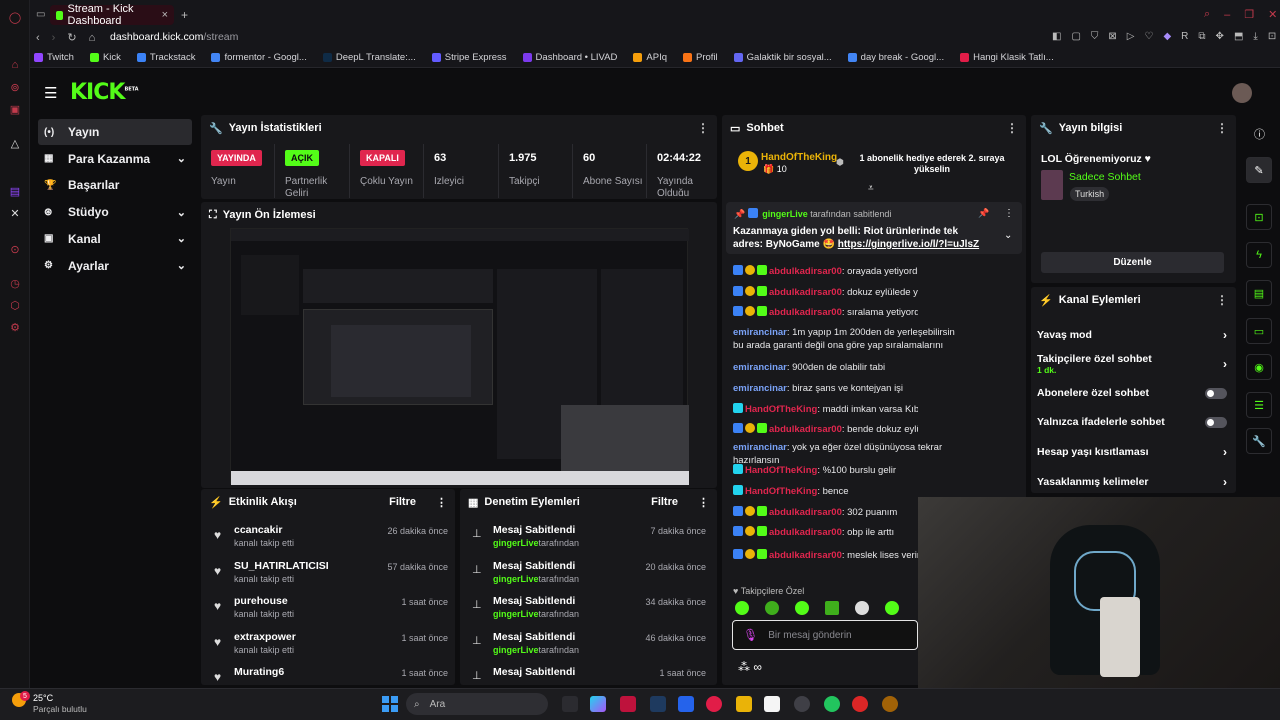 This screenshot has width=1280, height=720. Describe the element at coordinates (825, 635) in the screenshot. I see `chat-input-field: 🎙 Bir mesaj gönderin` at that location.